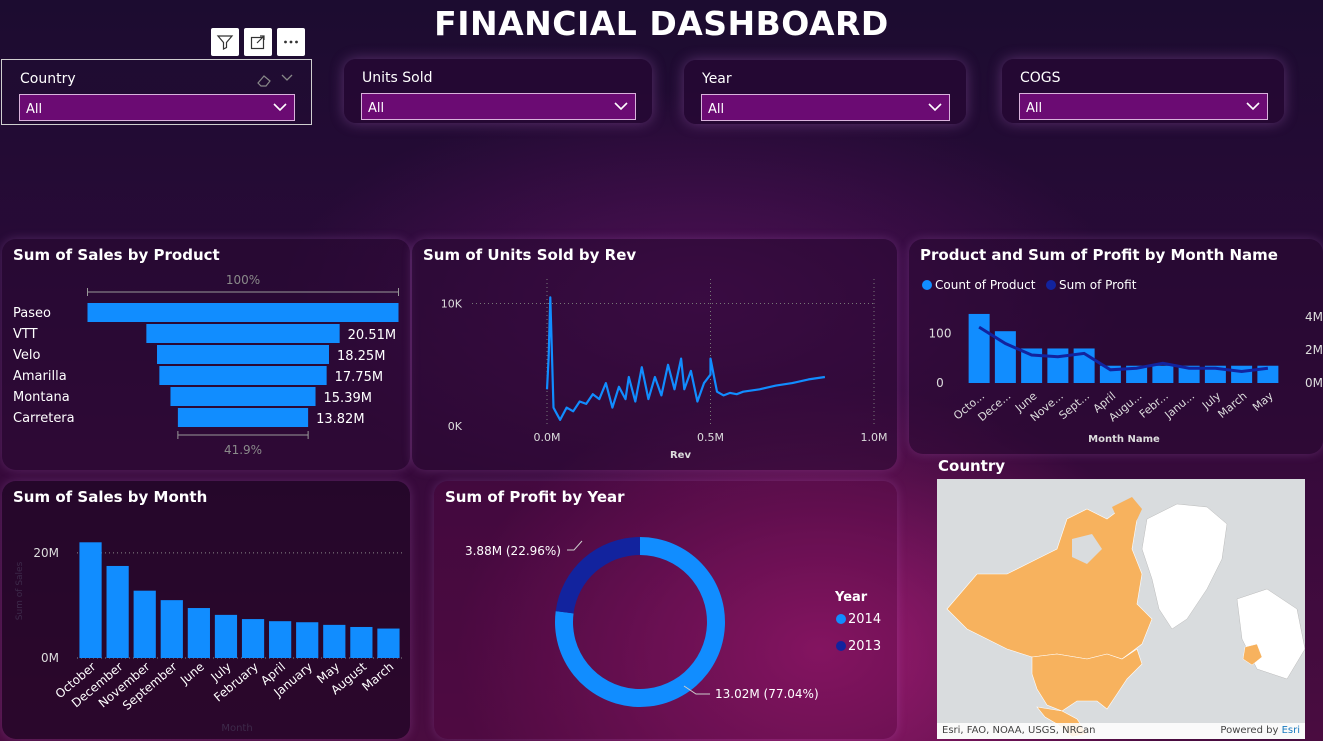 The image size is (1323, 741). Describe the element at coordinates (388, 643) in the screenshot. I see `month-bar-march` at that location.